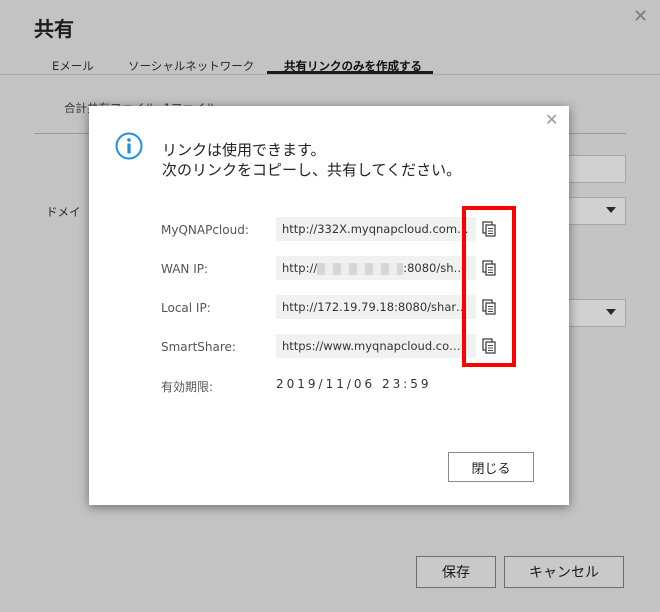 The image size is (660, 612). I want to click on close-button: 閉じる, so click(491, 467).